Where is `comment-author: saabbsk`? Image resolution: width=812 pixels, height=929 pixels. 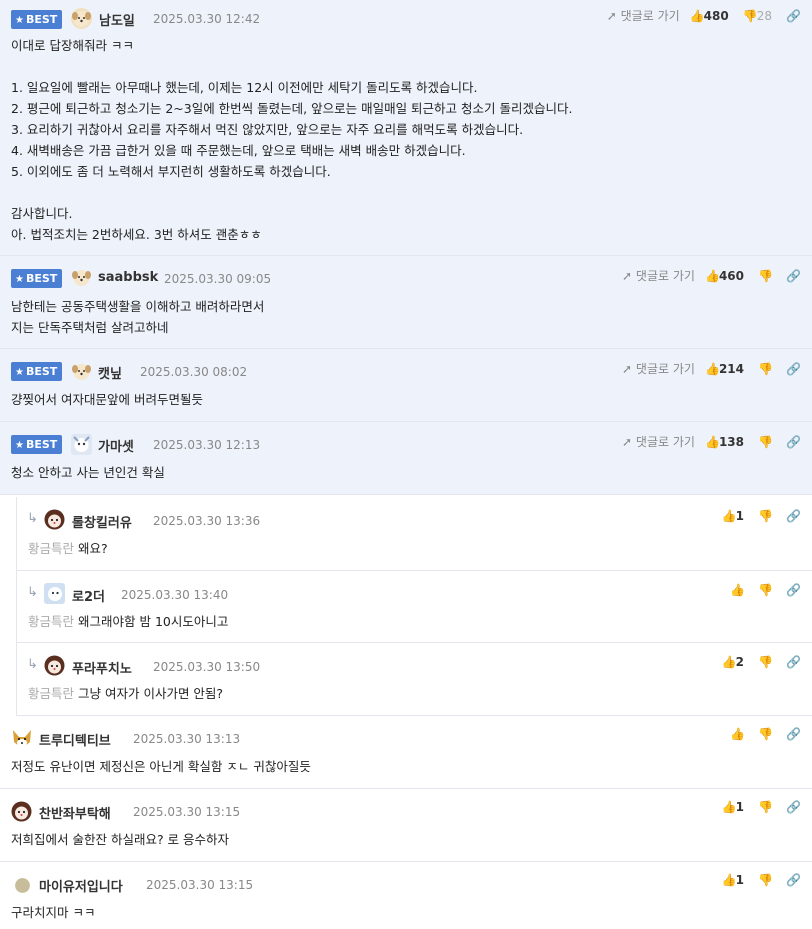
comment-author: saabbsk is located at coordinates (128, 277).